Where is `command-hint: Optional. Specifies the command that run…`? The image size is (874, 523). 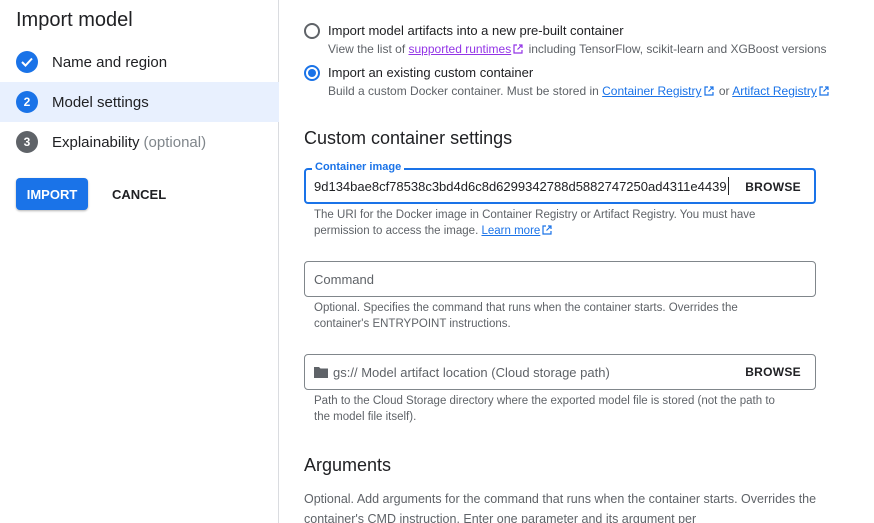 command-hint: Optional. Specifies the command that run… is located at coordinates (526, 316).